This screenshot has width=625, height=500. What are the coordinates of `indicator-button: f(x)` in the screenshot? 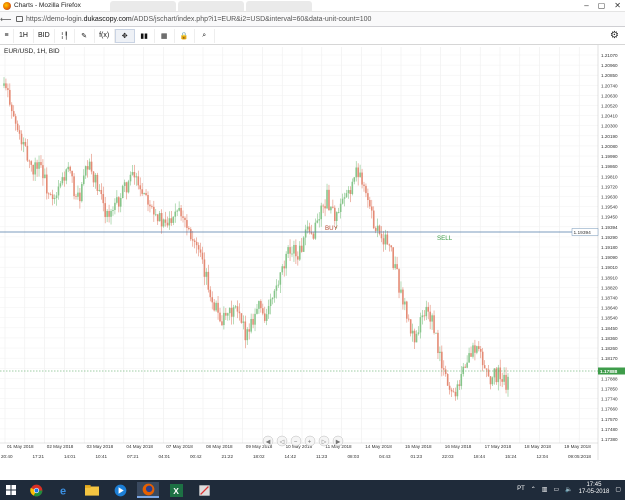 It's located at (105, 35).